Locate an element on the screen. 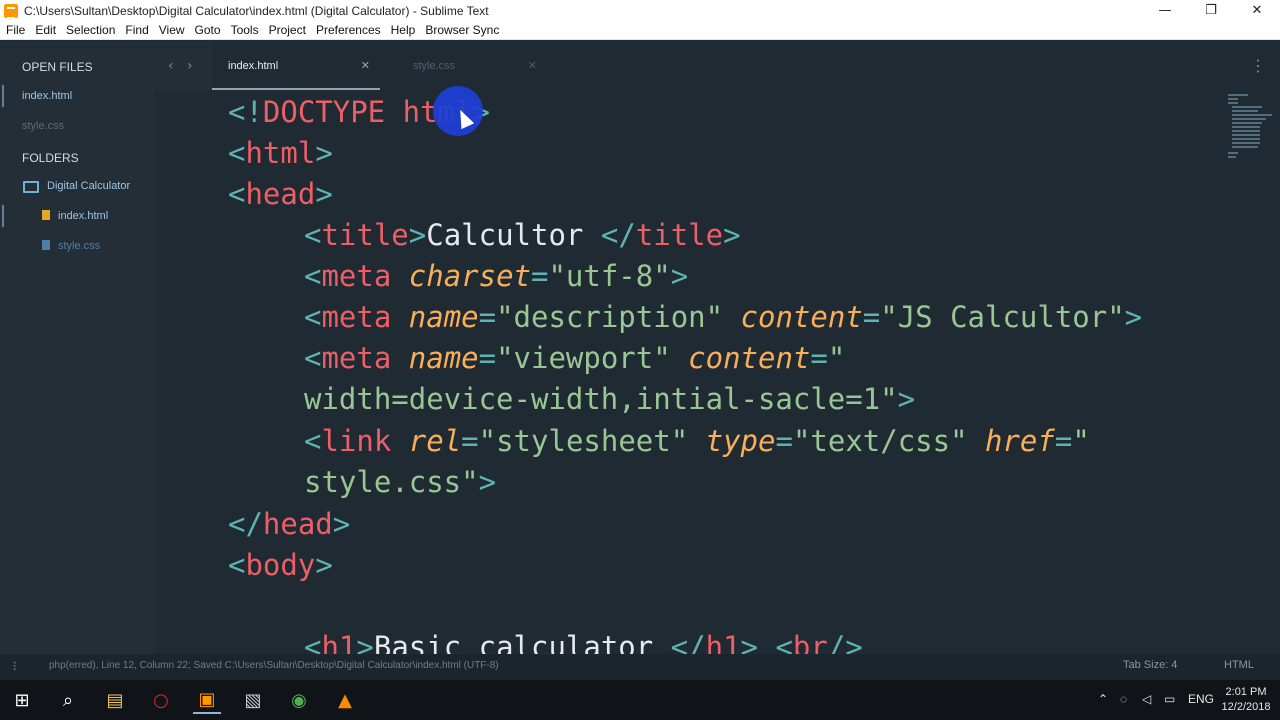 The image size is (1280, 720). heading-text: Basic calculator is located at coordinates (522, 642).